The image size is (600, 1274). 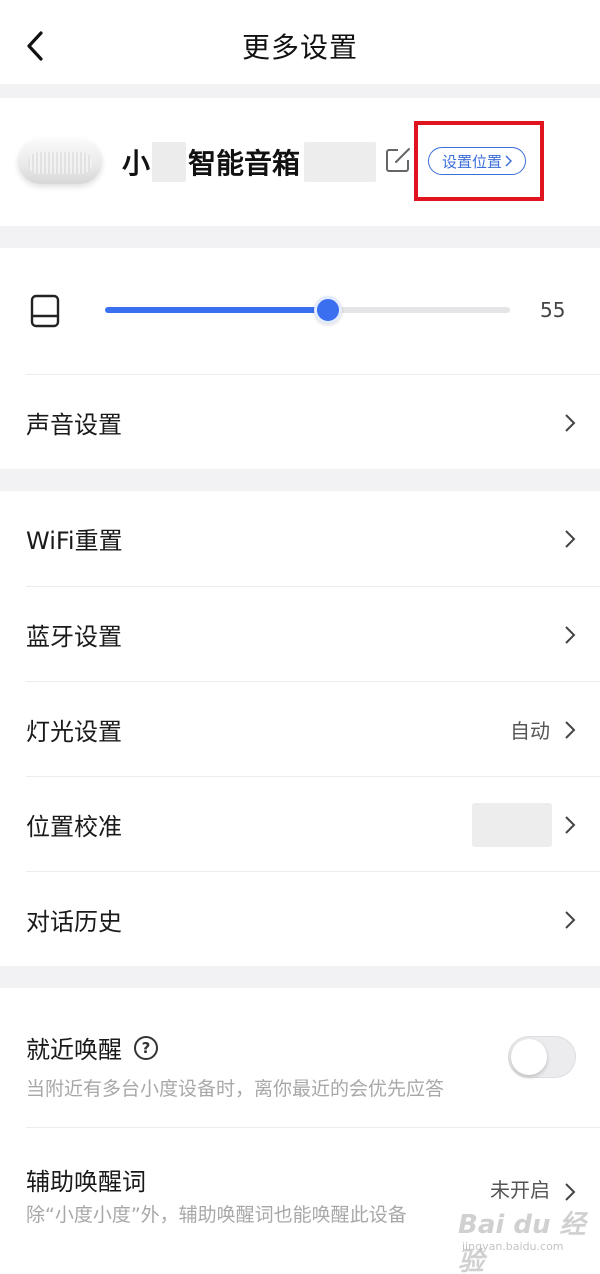 I want to click on nearby-wake-description: 当附近有多台小度设备时，离你最近的会优先应答, so click(x=235, y=1089).